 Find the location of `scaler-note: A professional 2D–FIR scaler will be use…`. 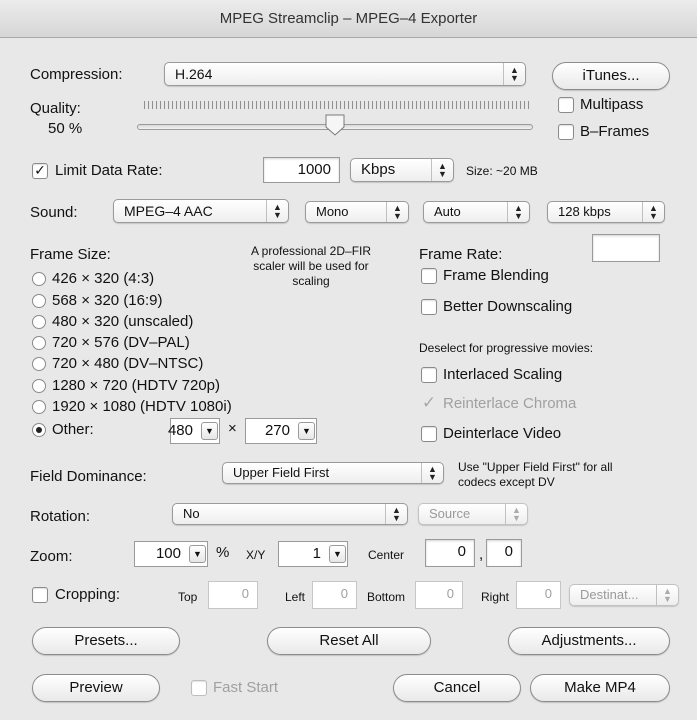

scaler-note: A professional 2D–FIR scaler will be use… is located at coordinates (311, 266).